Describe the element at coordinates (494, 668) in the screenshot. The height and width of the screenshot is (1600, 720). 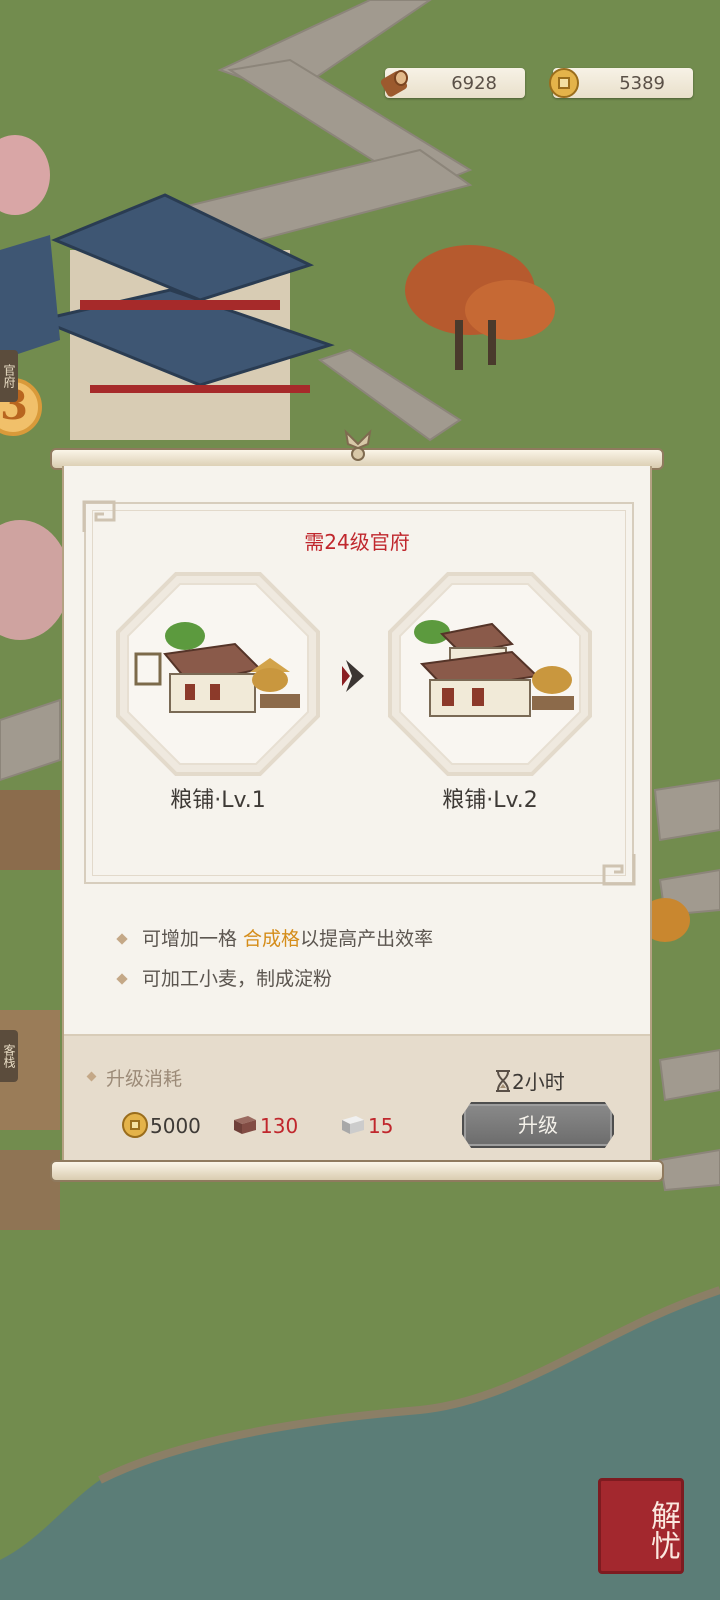
I see `grain-shop-lv2-icon` at that location.